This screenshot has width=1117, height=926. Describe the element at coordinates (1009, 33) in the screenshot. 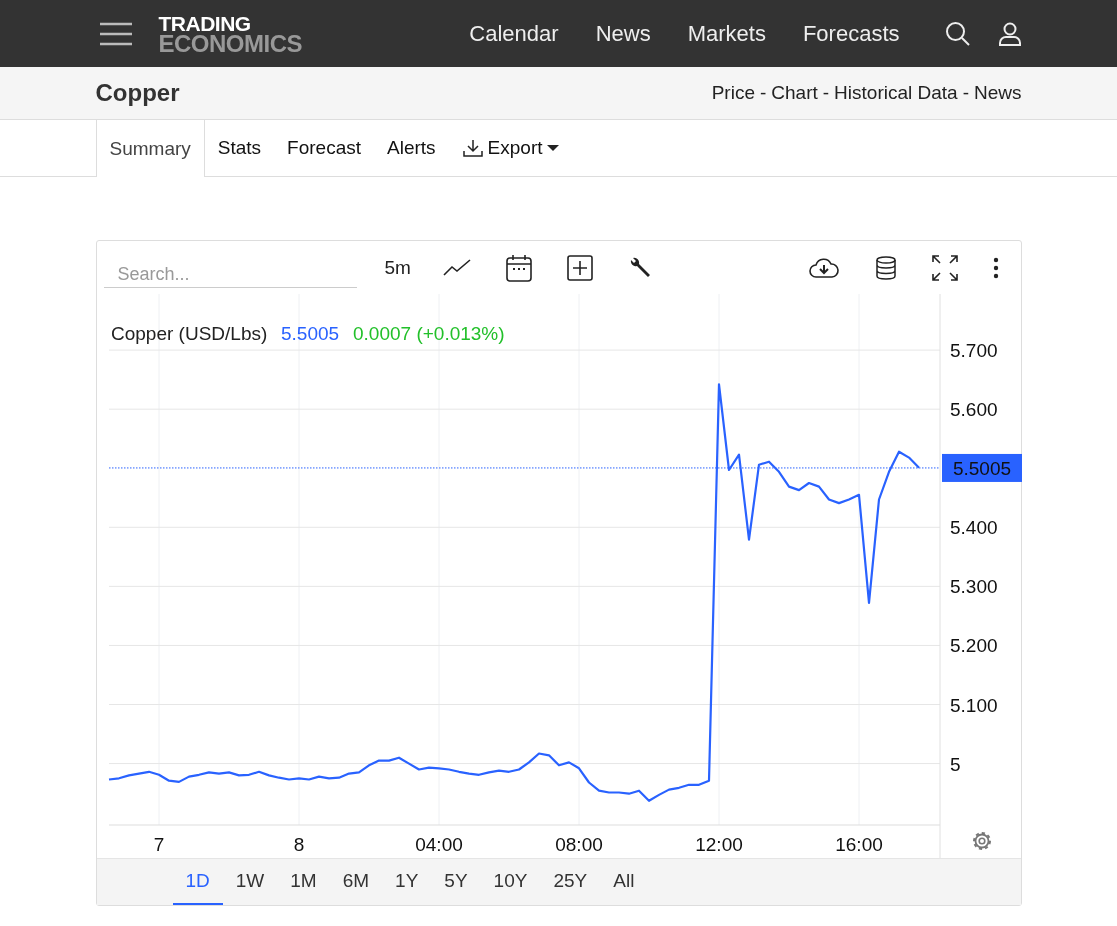

I see `user-icon` at that location.